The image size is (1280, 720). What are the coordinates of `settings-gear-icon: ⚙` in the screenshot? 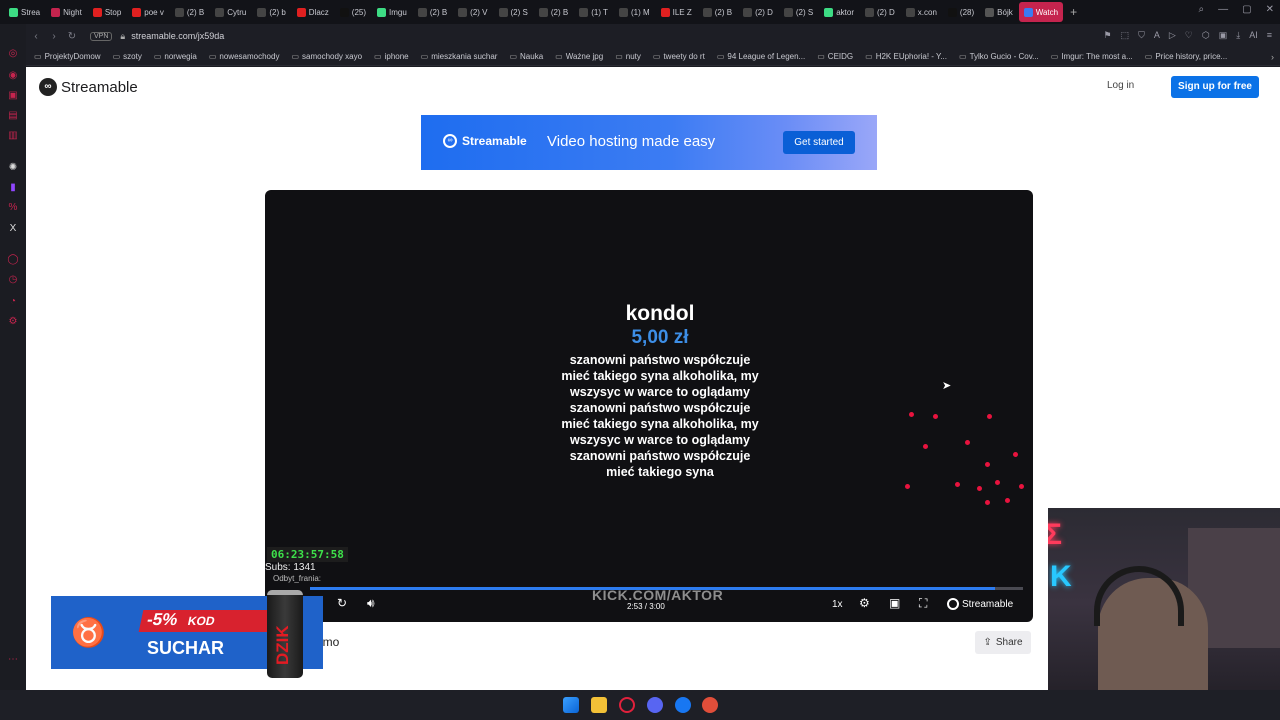 It's located at (864, 603).